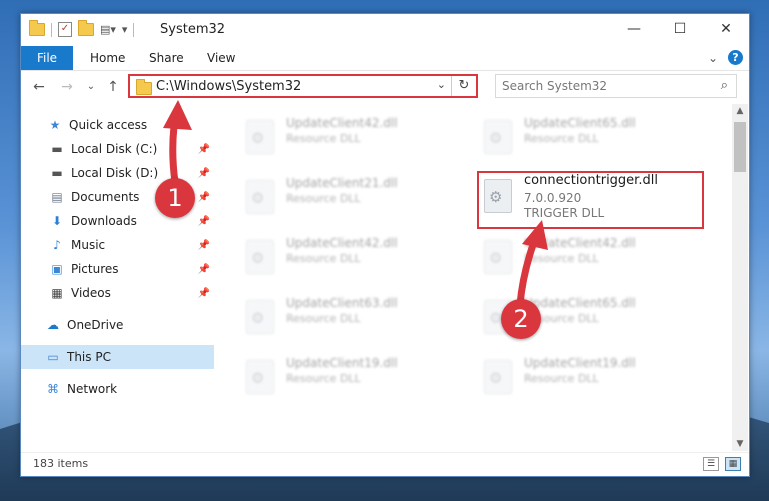 The width and height of the screenshot is (769, 501). Describe the element at coordinates (385, 58) in the screenshot. I see `ribbon-tabs: File Home Share View ⌄ ?` at that location.